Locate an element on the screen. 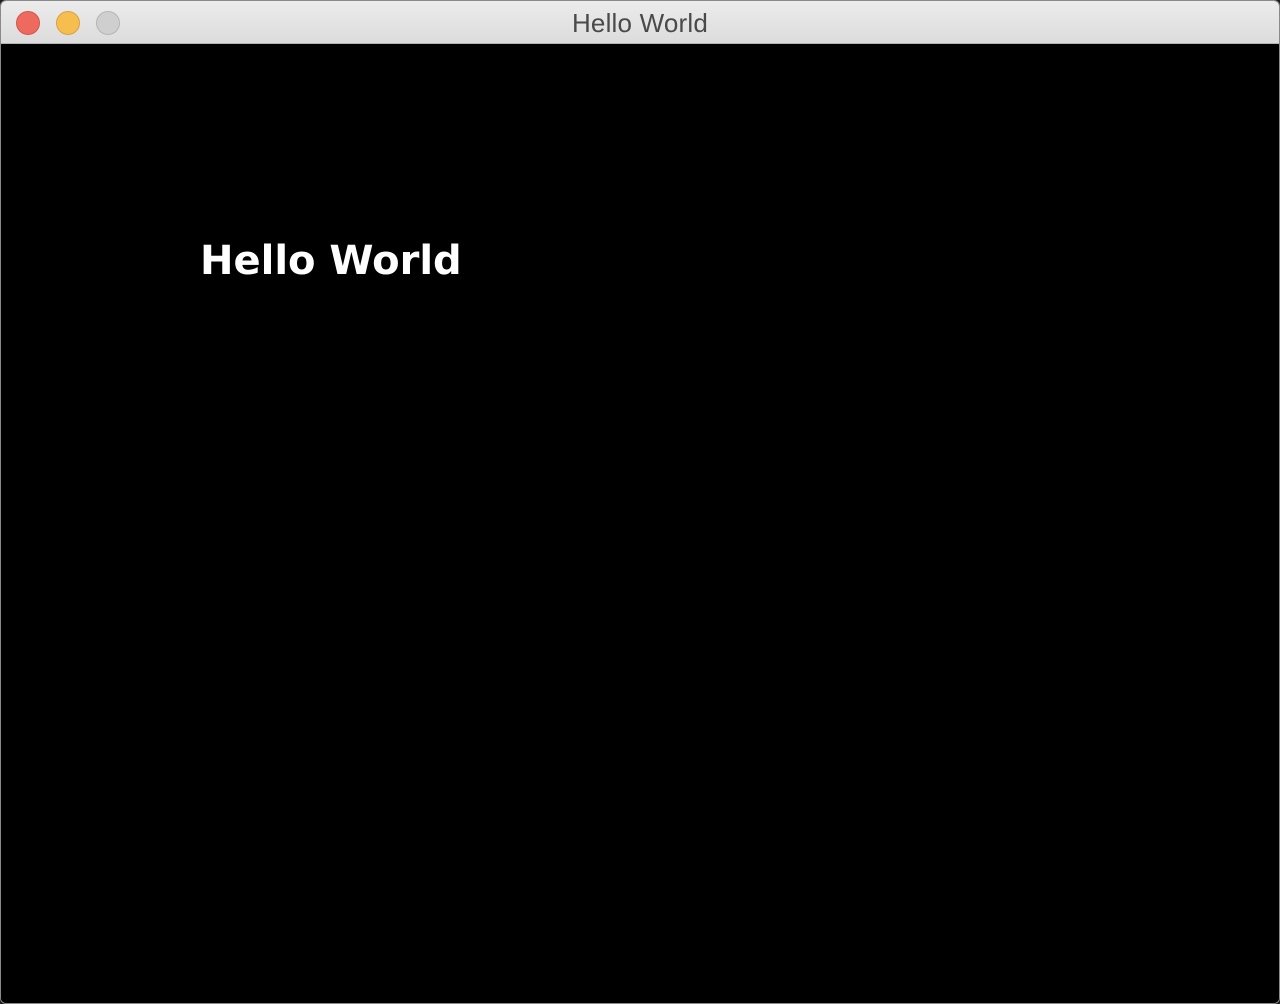 The height and width of the screenshot is (1004, 1280). zoom-window-button is located at coordinates (108, 23).